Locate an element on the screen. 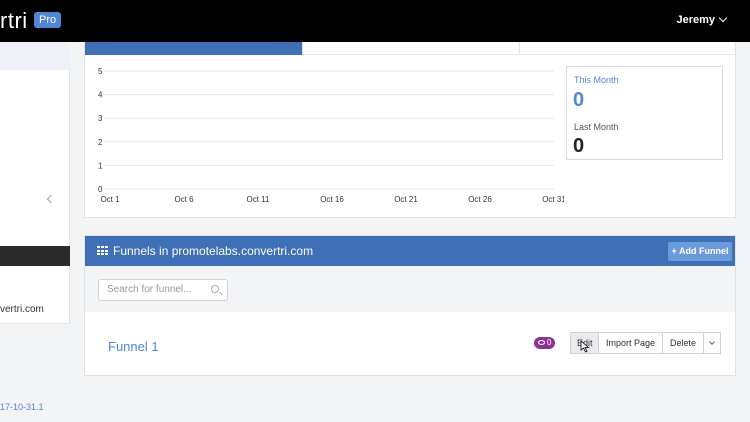  sidebar: vertri.com is located at coordinates (35, 183).